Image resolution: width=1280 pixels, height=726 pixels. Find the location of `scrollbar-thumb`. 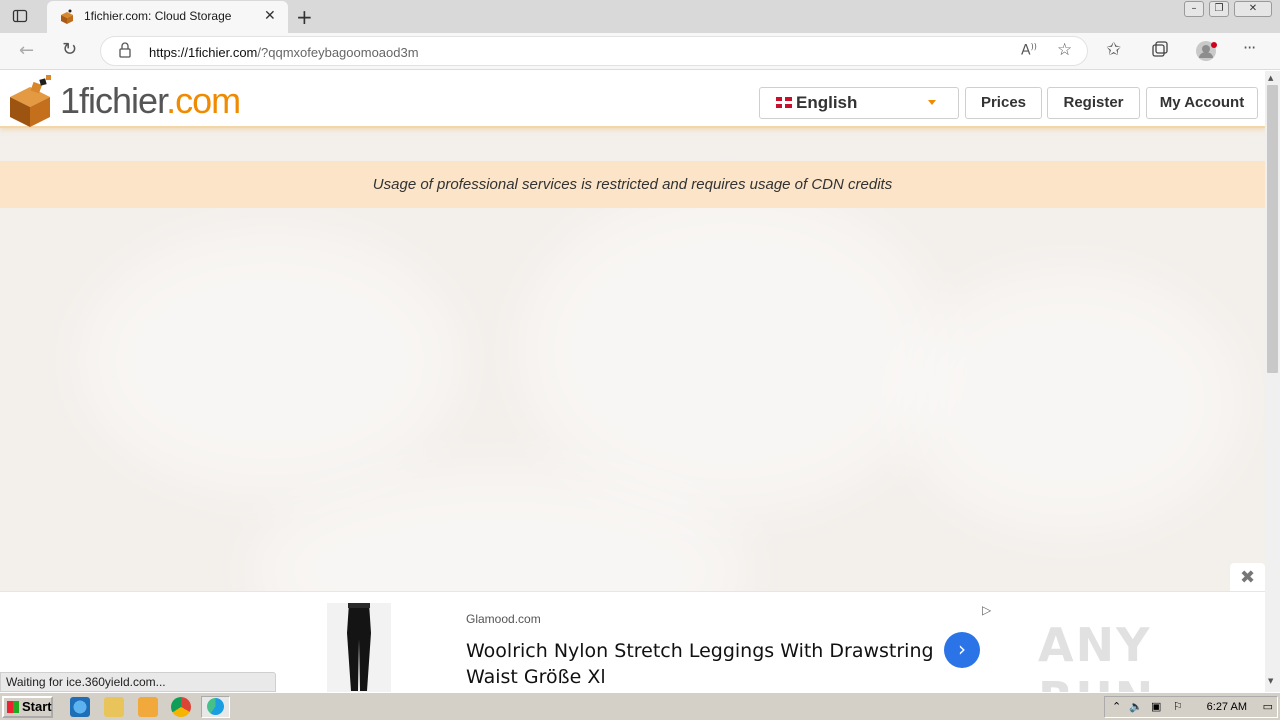

scrollbar-thumb is located at coordinates (1272, 229).